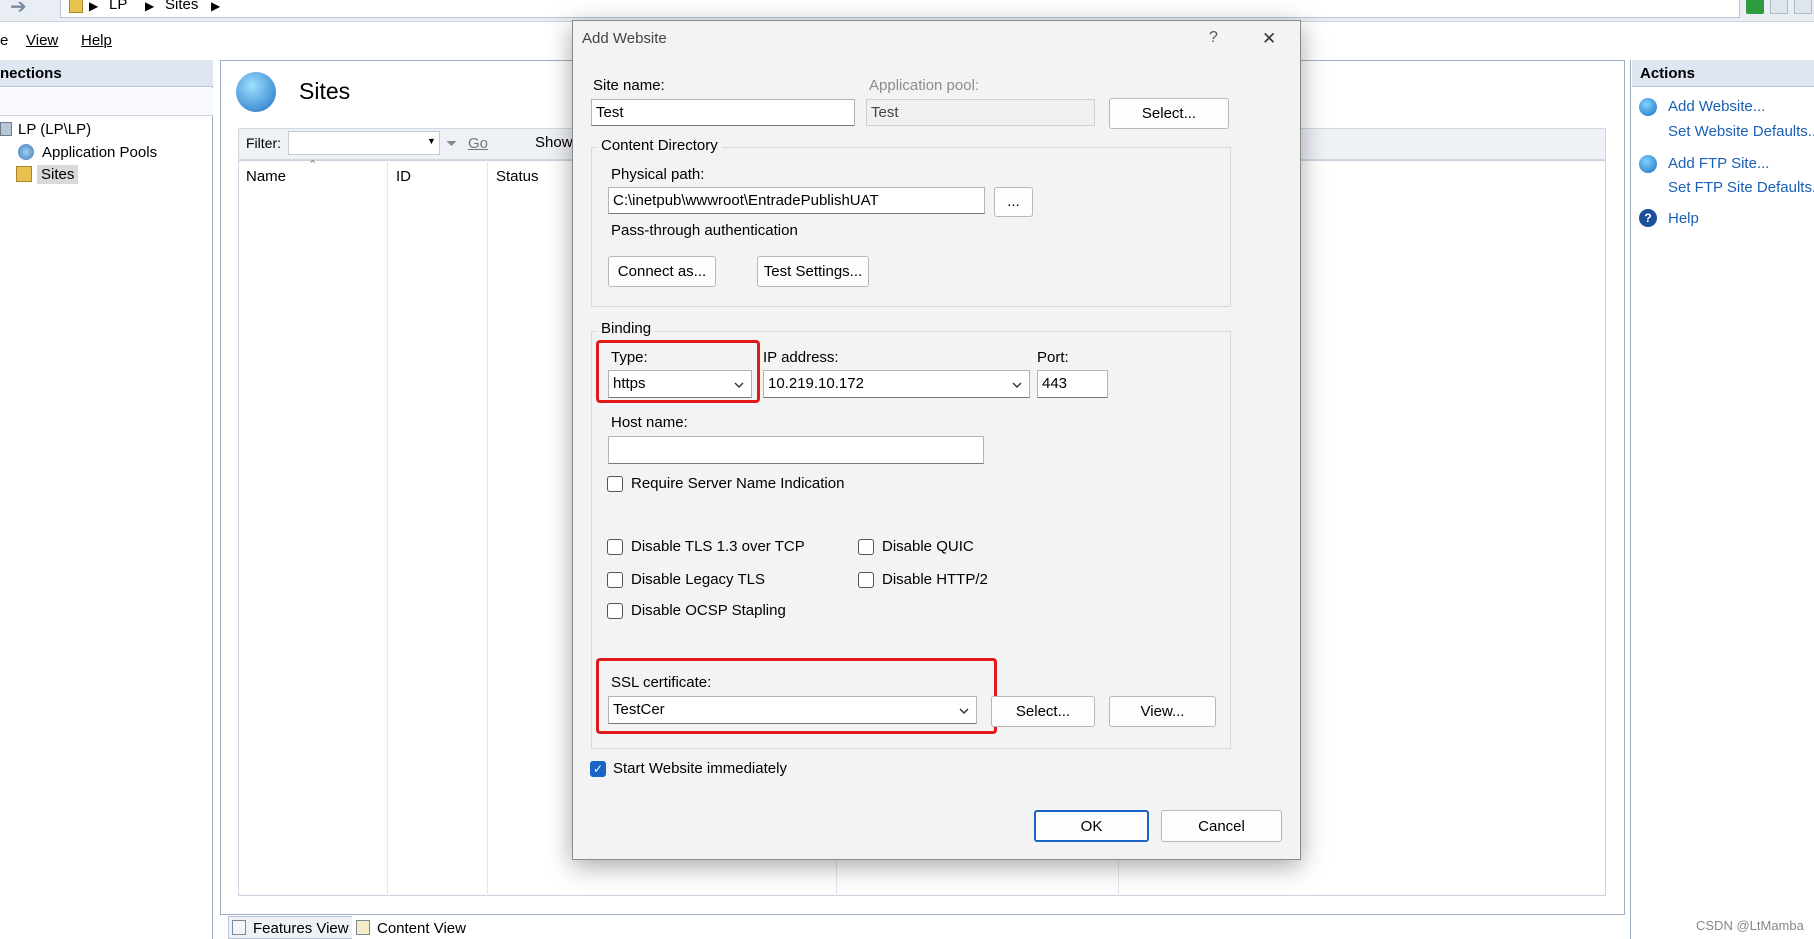 The width and height of the screenshot is (1814, 939). I want to click on actions-header: Actions, so click(1723, 73).